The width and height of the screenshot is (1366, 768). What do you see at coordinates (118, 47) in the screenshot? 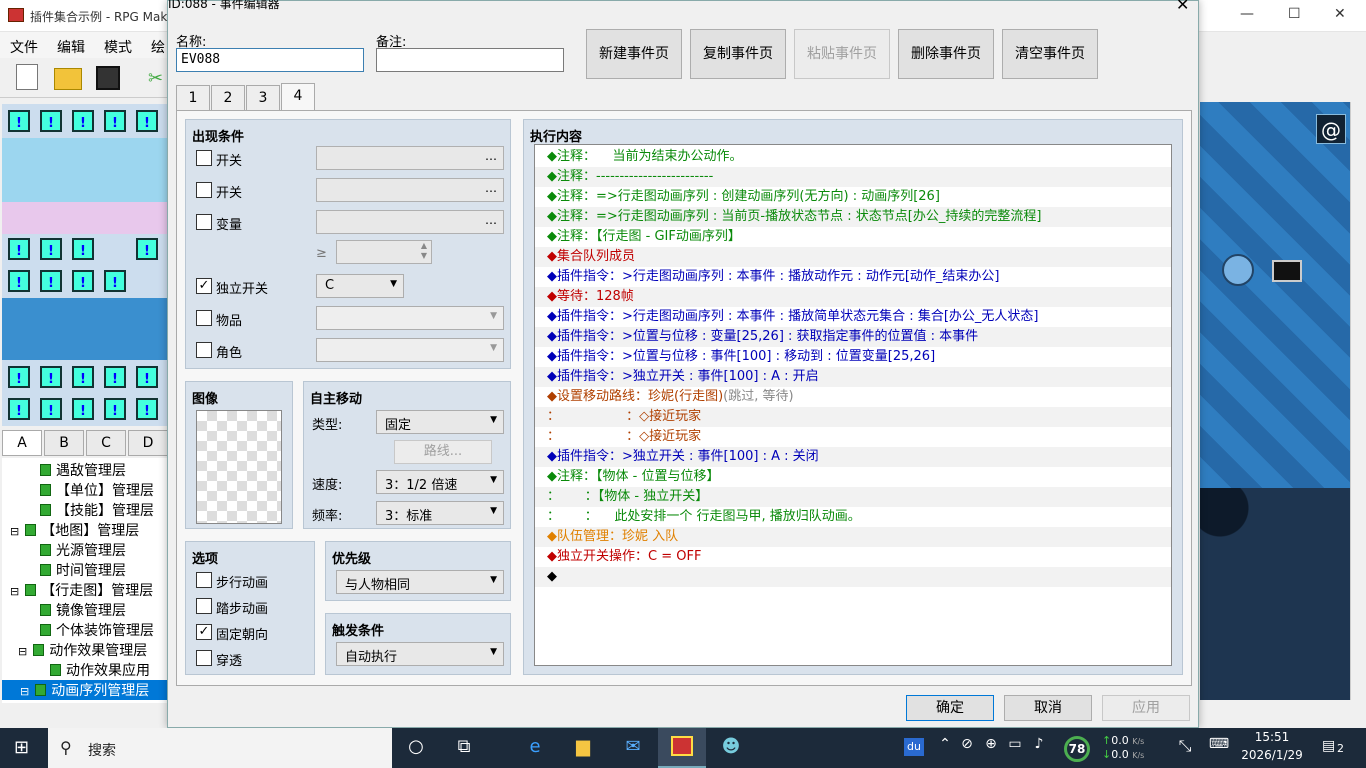
I see `menu-mode: 模式` at bounding box center [118, 47].